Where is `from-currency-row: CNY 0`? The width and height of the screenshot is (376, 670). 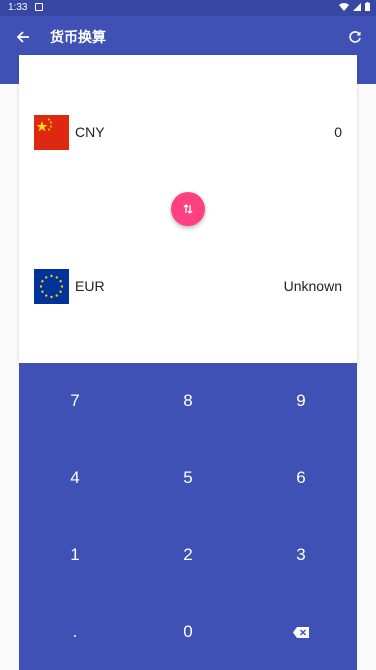
from-currency-row: CNY 0 is located at coordinates (188, 132).